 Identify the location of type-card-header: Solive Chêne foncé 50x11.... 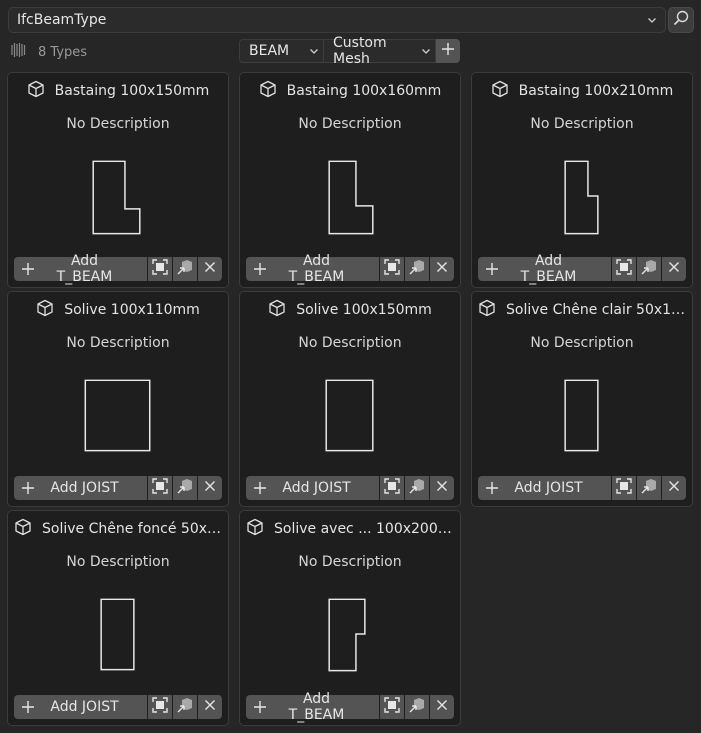
(118, 528).